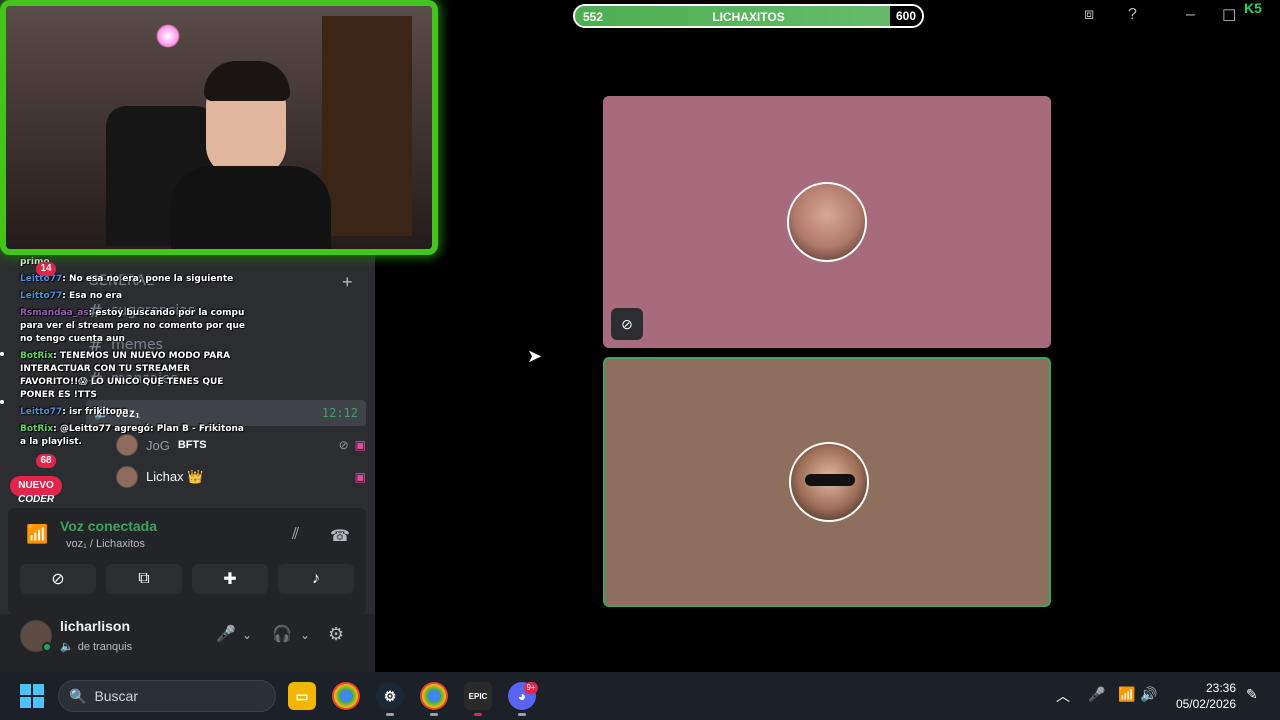  What do you see at coordinates (339, 413) in the screenshot?
I see `voice-timer: 12:12` at bounding box center [339, 413].